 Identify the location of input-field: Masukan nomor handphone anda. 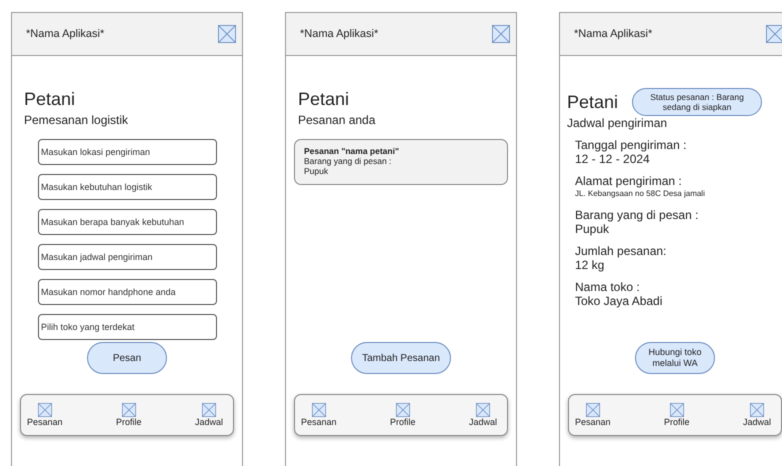
(127, 292).